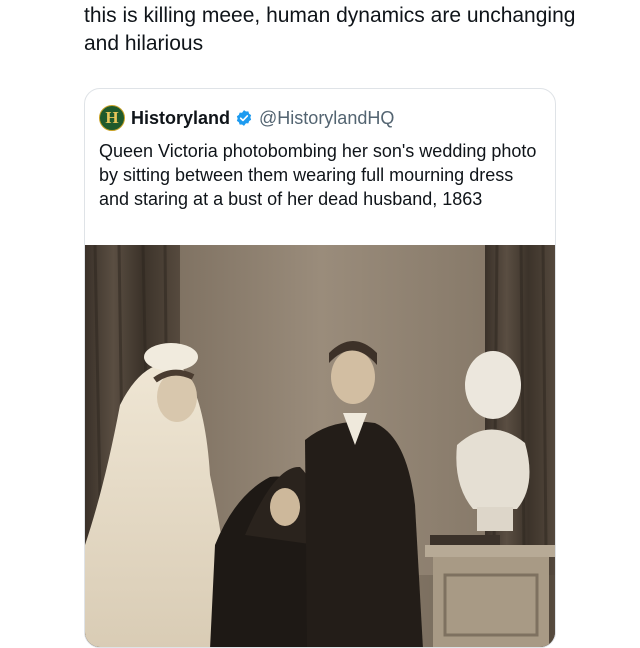 The height and width of the screenshot is (648, 640). I want to click on verified-badge-icon, so click(244, 118).